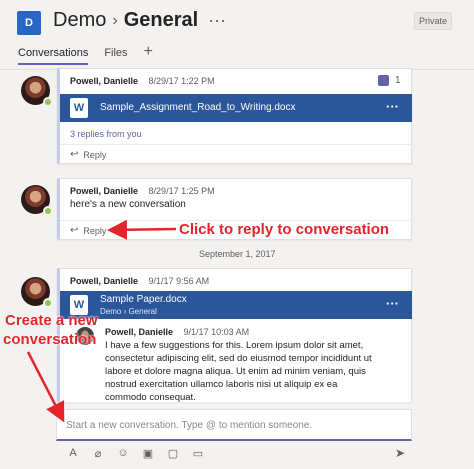 This screenshot has height=469, width=474. Describe the element at coordinates (216, 332) in the screenshot. I see `nested-timestamp: 9/1/17 10:03 AM` at that location.